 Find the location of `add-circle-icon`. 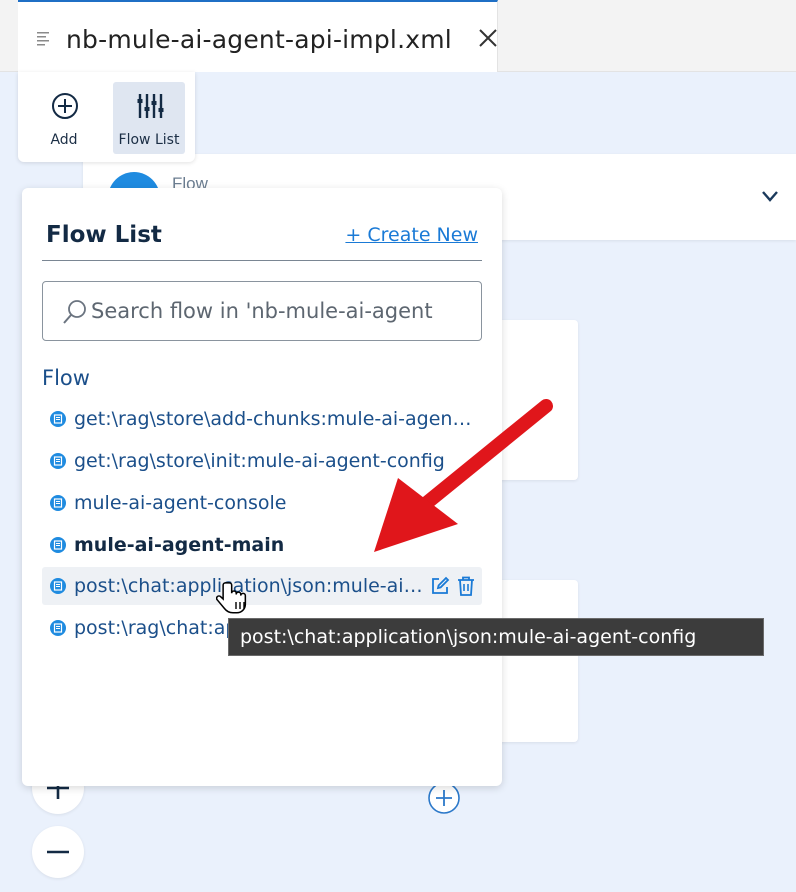

add-circle-icon is located at coordinates (65, 106).